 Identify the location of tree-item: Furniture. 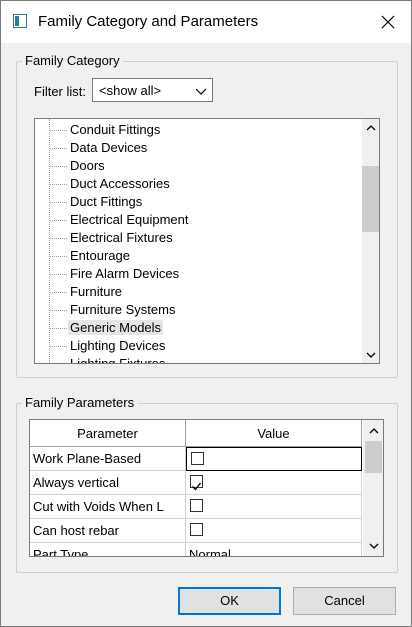
(195, 292).